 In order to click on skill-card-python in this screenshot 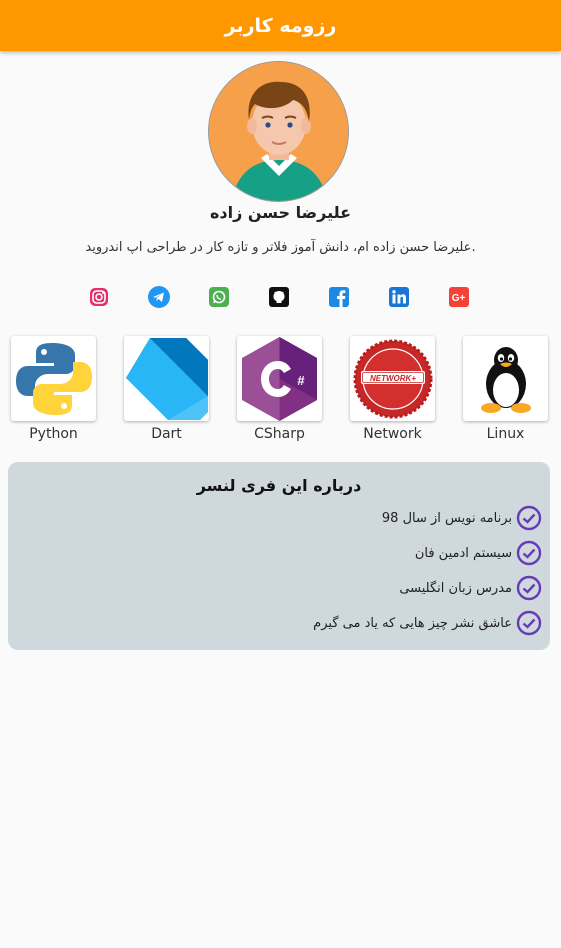, I will do `click(53, 378)`.